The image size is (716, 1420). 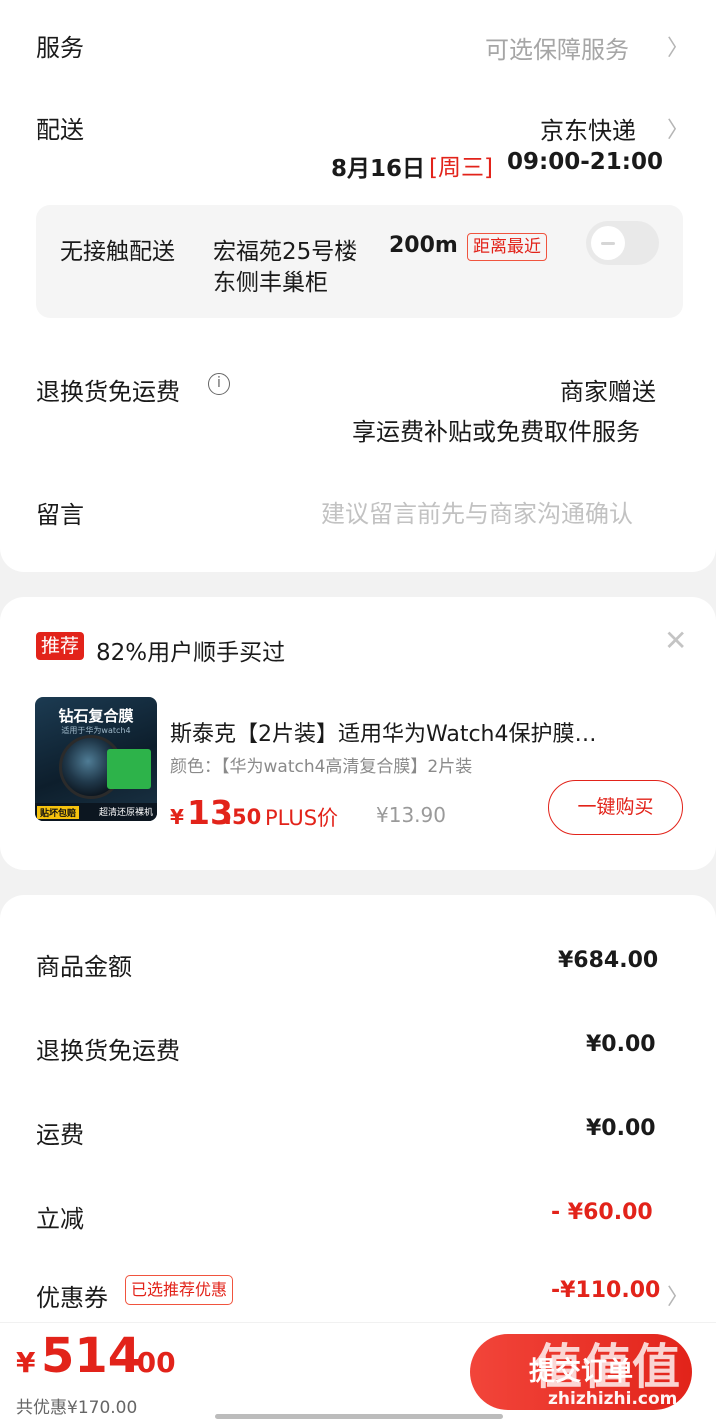 What do you see at coordinates (605, 1290) in the screenshot?
I see `coupon-value: -¥110.00` at bounding box center [605, 1290].